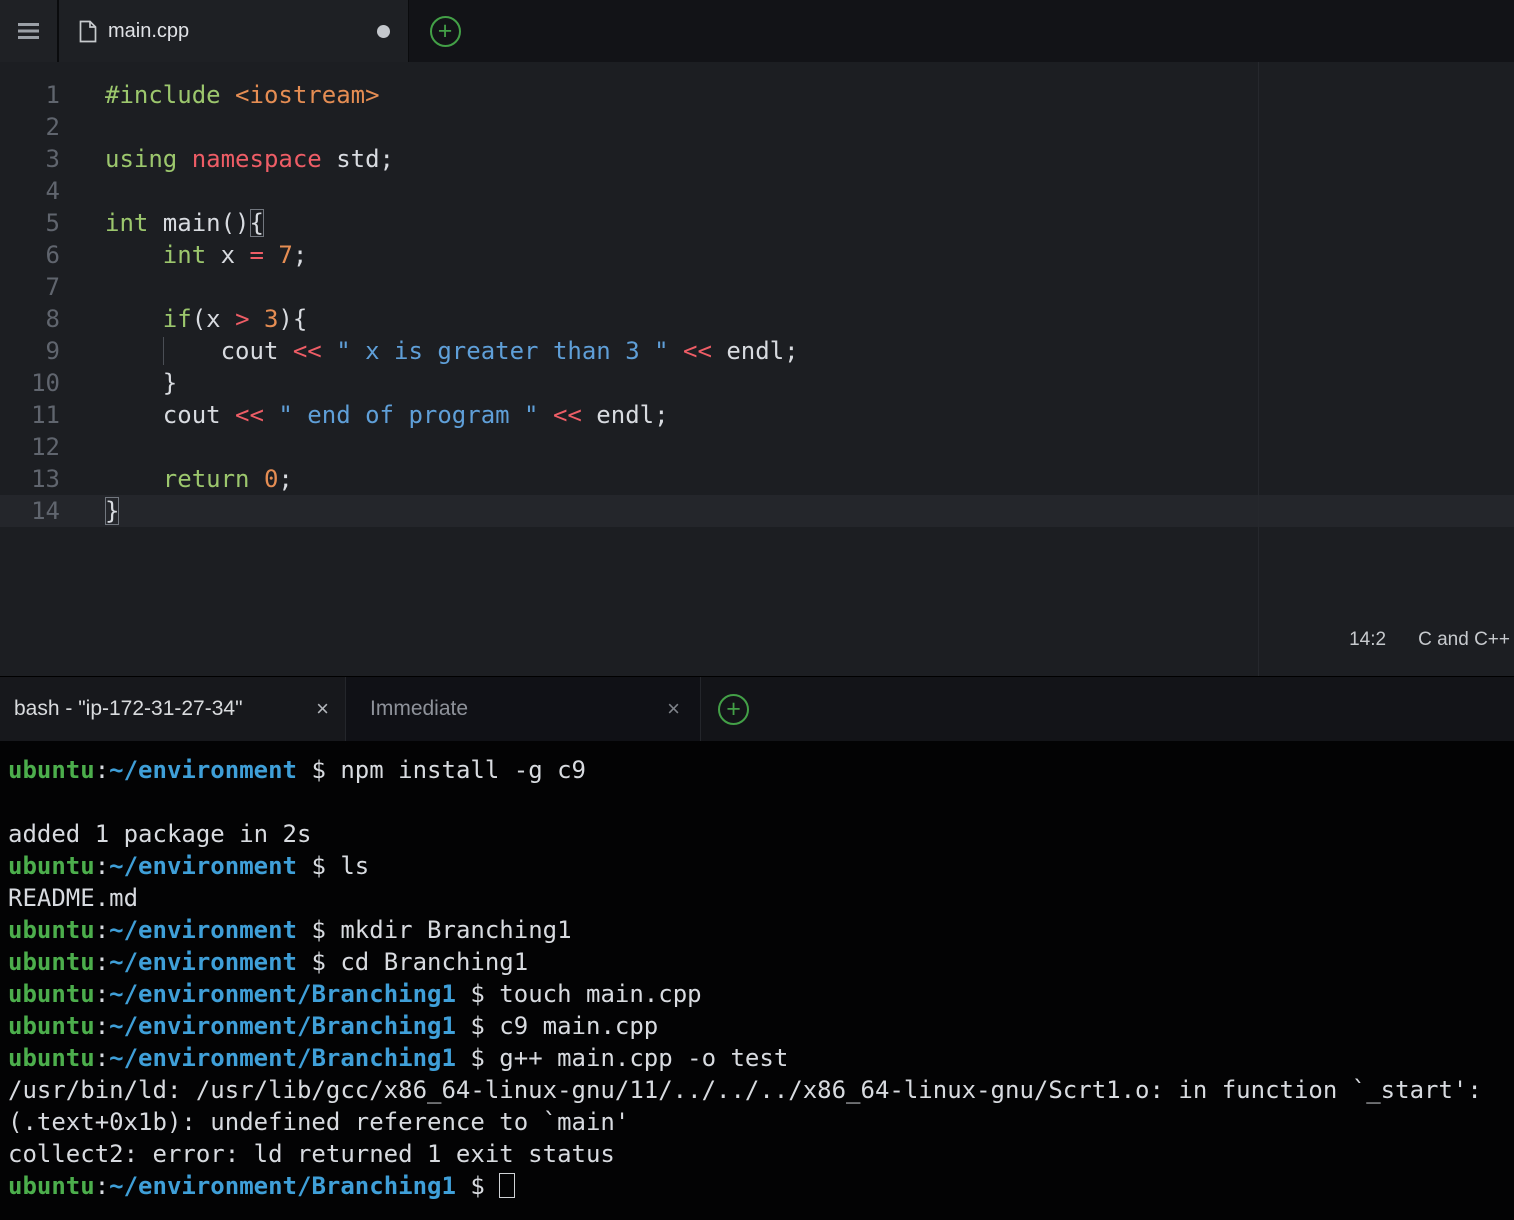 This screenshot has width=1514, height=1220. What do you see at coordinates (757, 1186) in the screenshot?
I see `terminal-line-14: ubuntu:~/environment/Branching1 $` at bounding box center [757, 1186].